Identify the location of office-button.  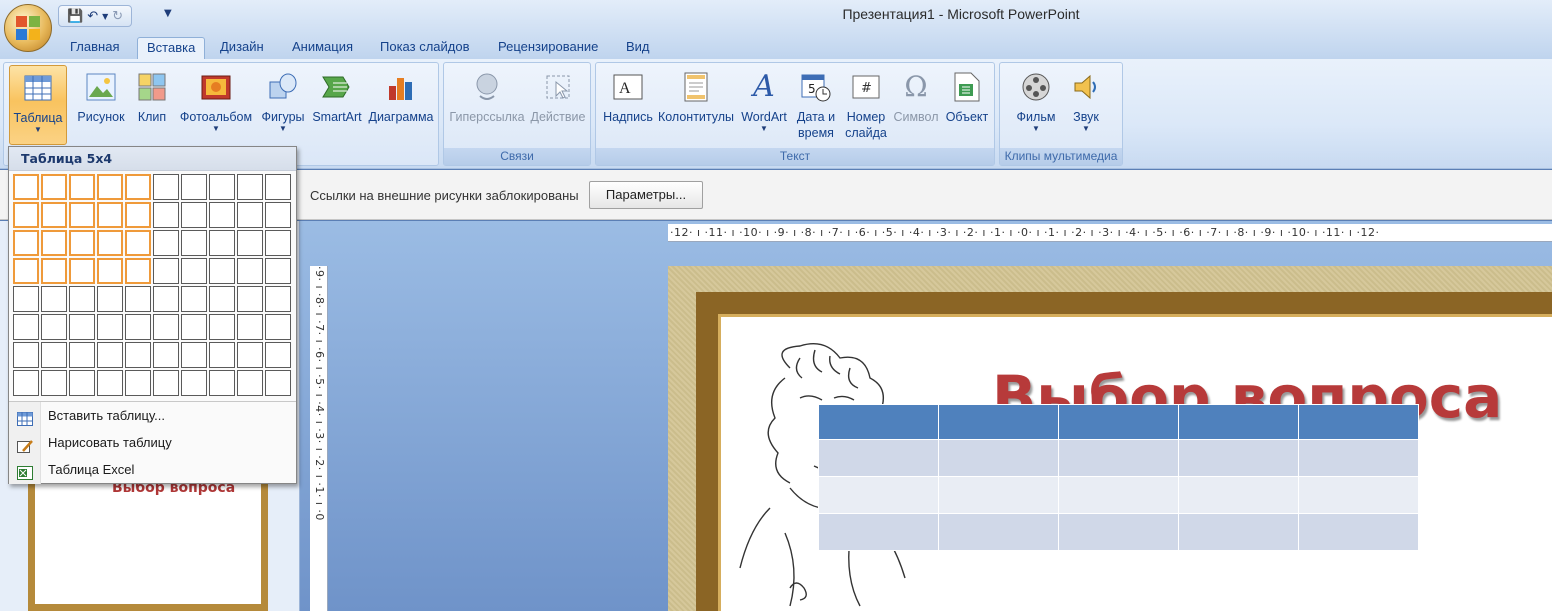
(28, 28).